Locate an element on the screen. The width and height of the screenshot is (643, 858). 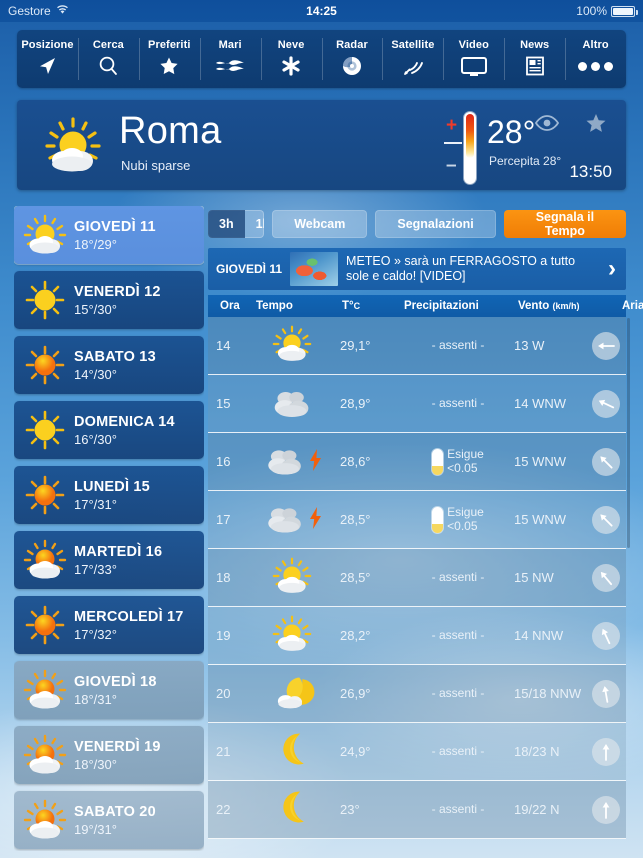
nav-label: Cerca is located at coordinates (108, 45).